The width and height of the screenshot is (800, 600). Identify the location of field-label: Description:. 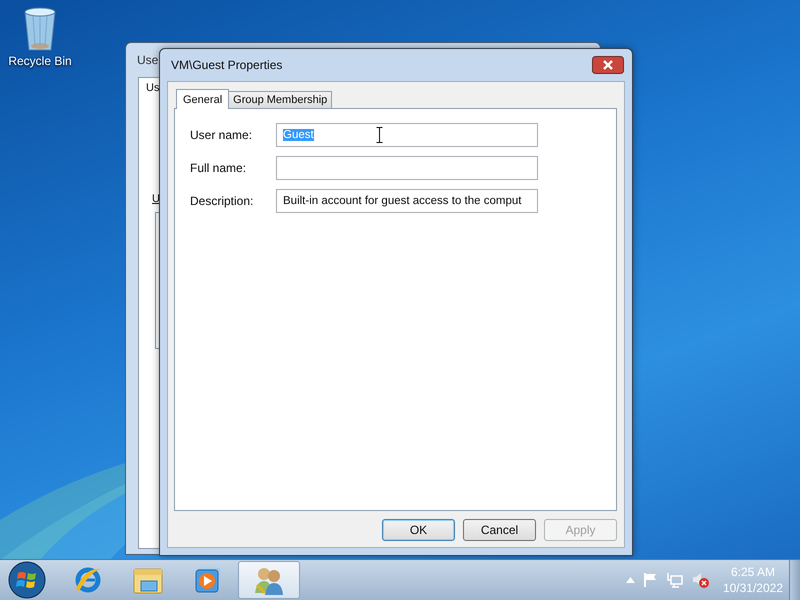
(222, 201).